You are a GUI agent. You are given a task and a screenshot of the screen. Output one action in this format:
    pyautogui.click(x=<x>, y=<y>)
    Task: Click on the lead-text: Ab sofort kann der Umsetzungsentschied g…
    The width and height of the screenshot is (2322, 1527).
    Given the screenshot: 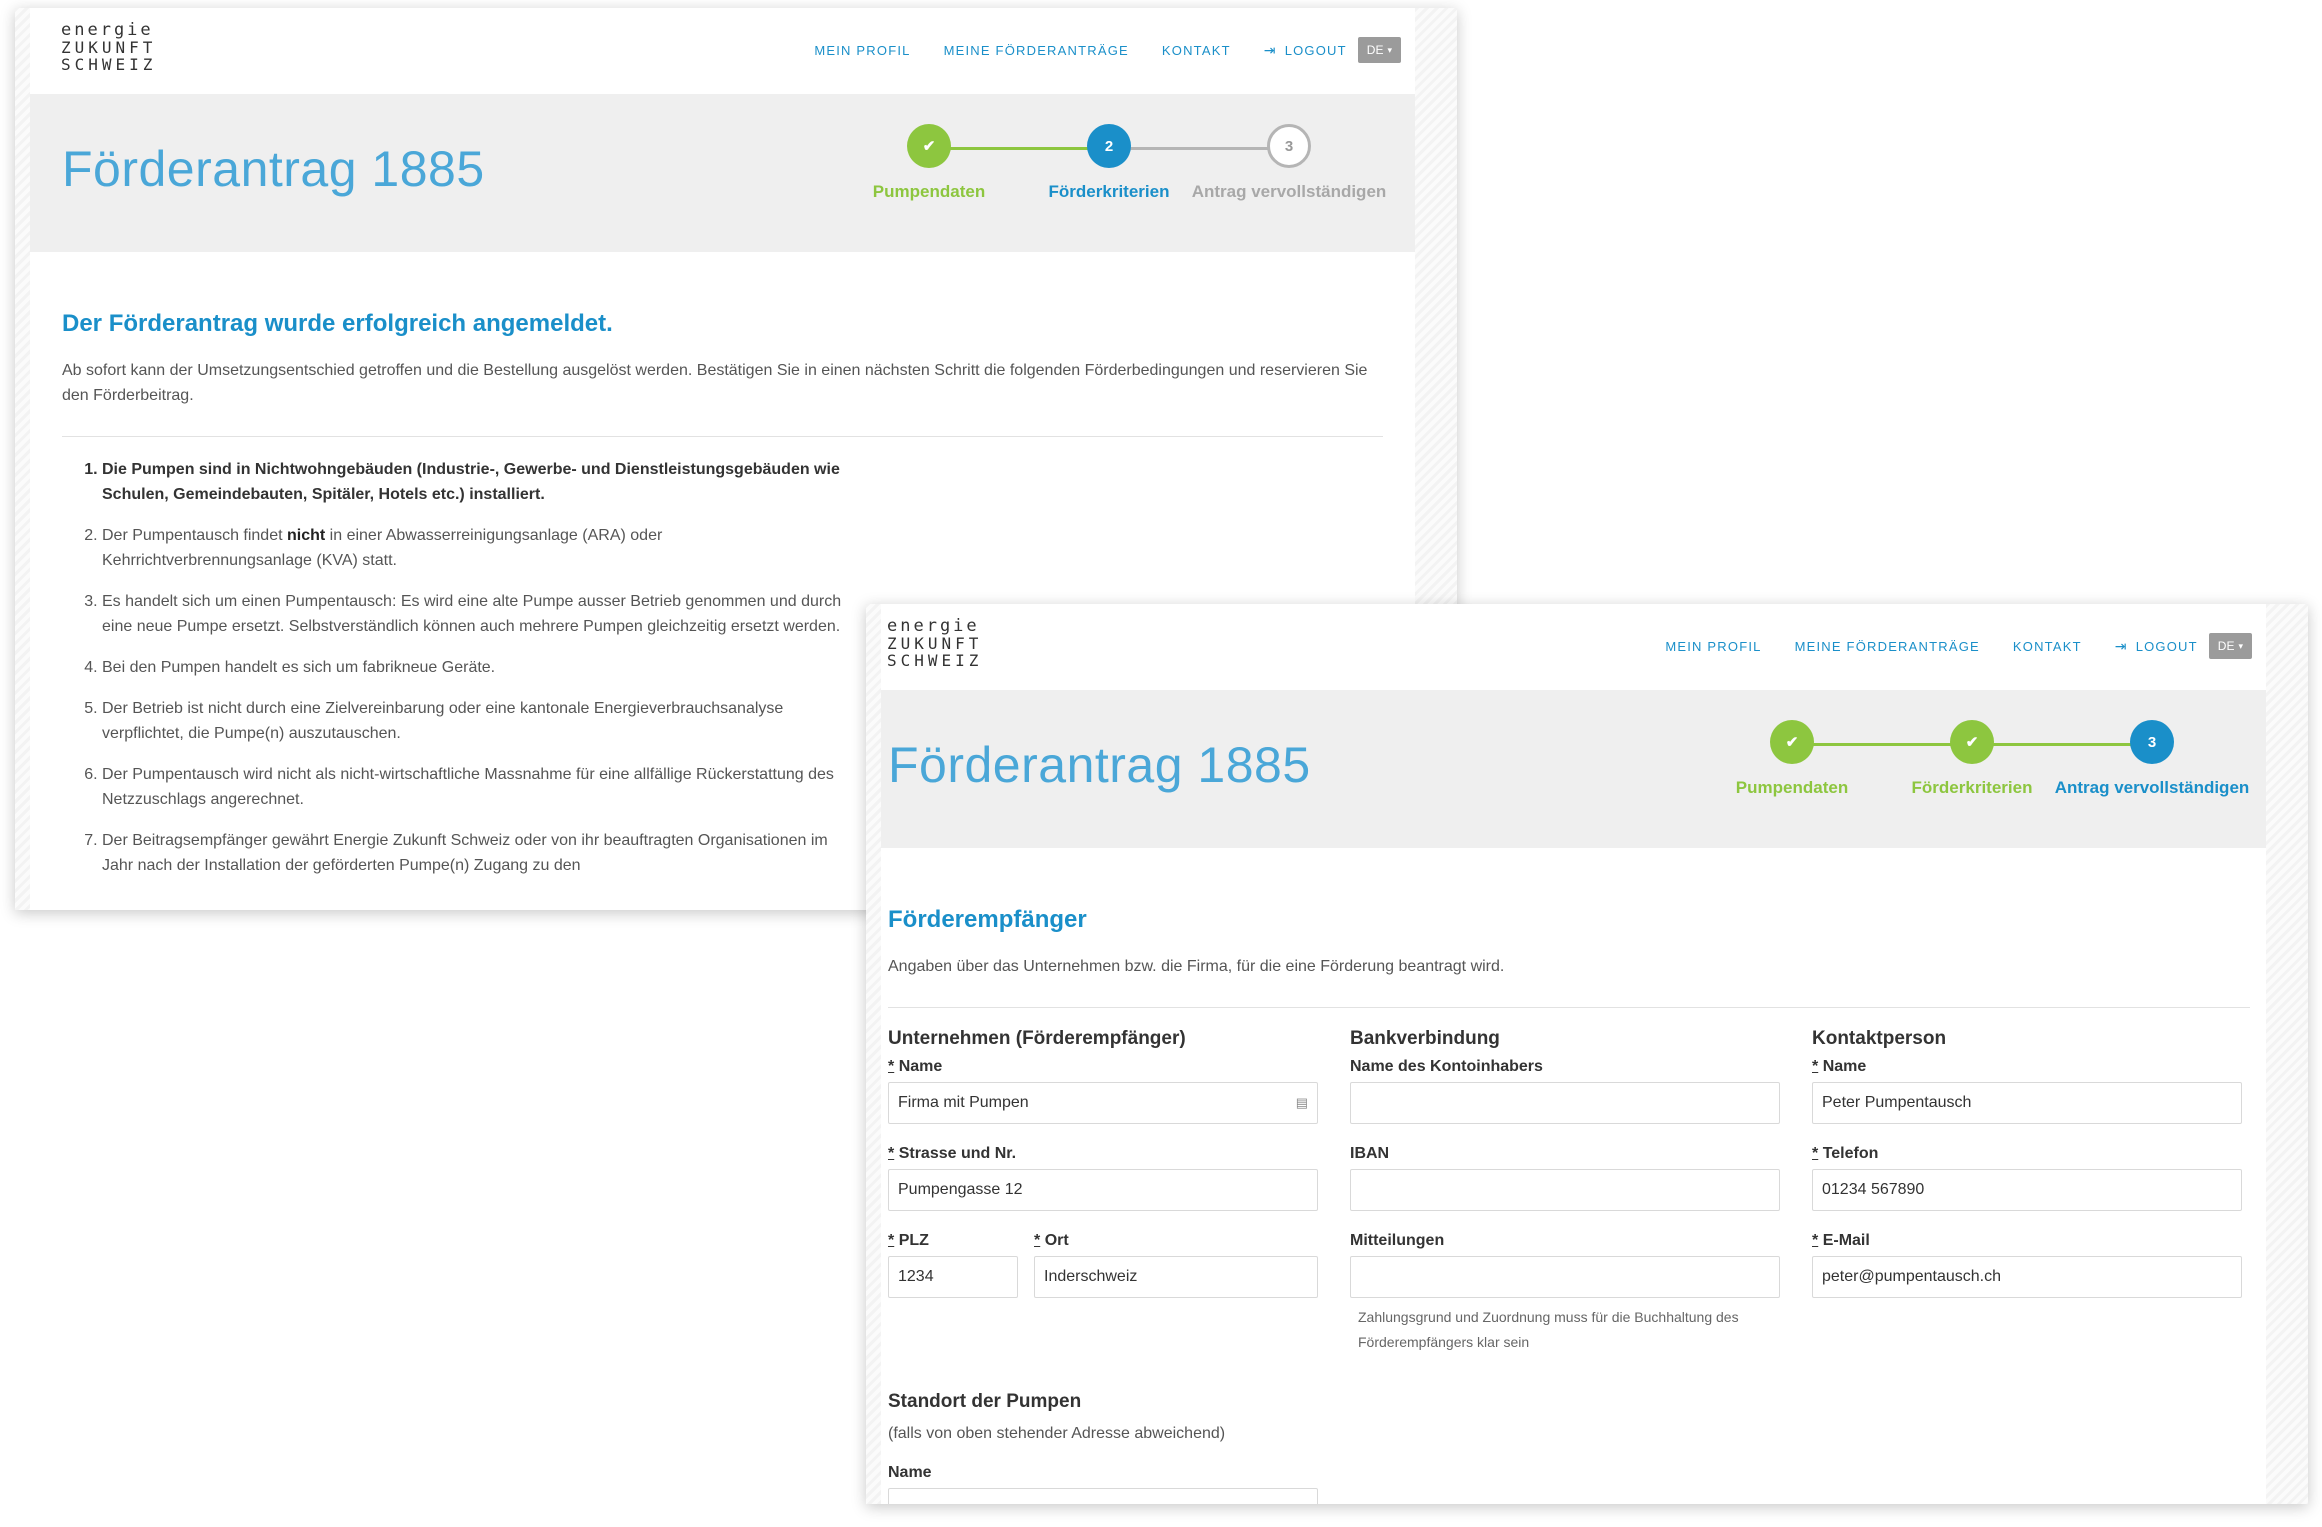 What is the action you would take?
    pyautogui.click(x=715, y=383)
    